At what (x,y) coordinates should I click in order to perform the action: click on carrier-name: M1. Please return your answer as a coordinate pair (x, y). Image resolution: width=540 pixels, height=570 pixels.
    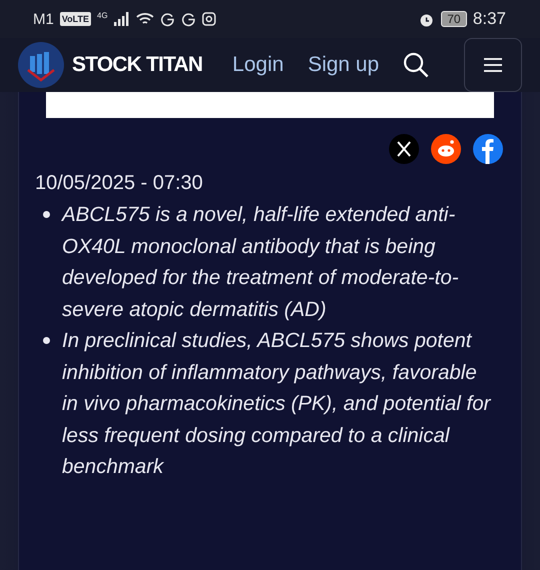
    Looking at the image, I should click on (43, 19).